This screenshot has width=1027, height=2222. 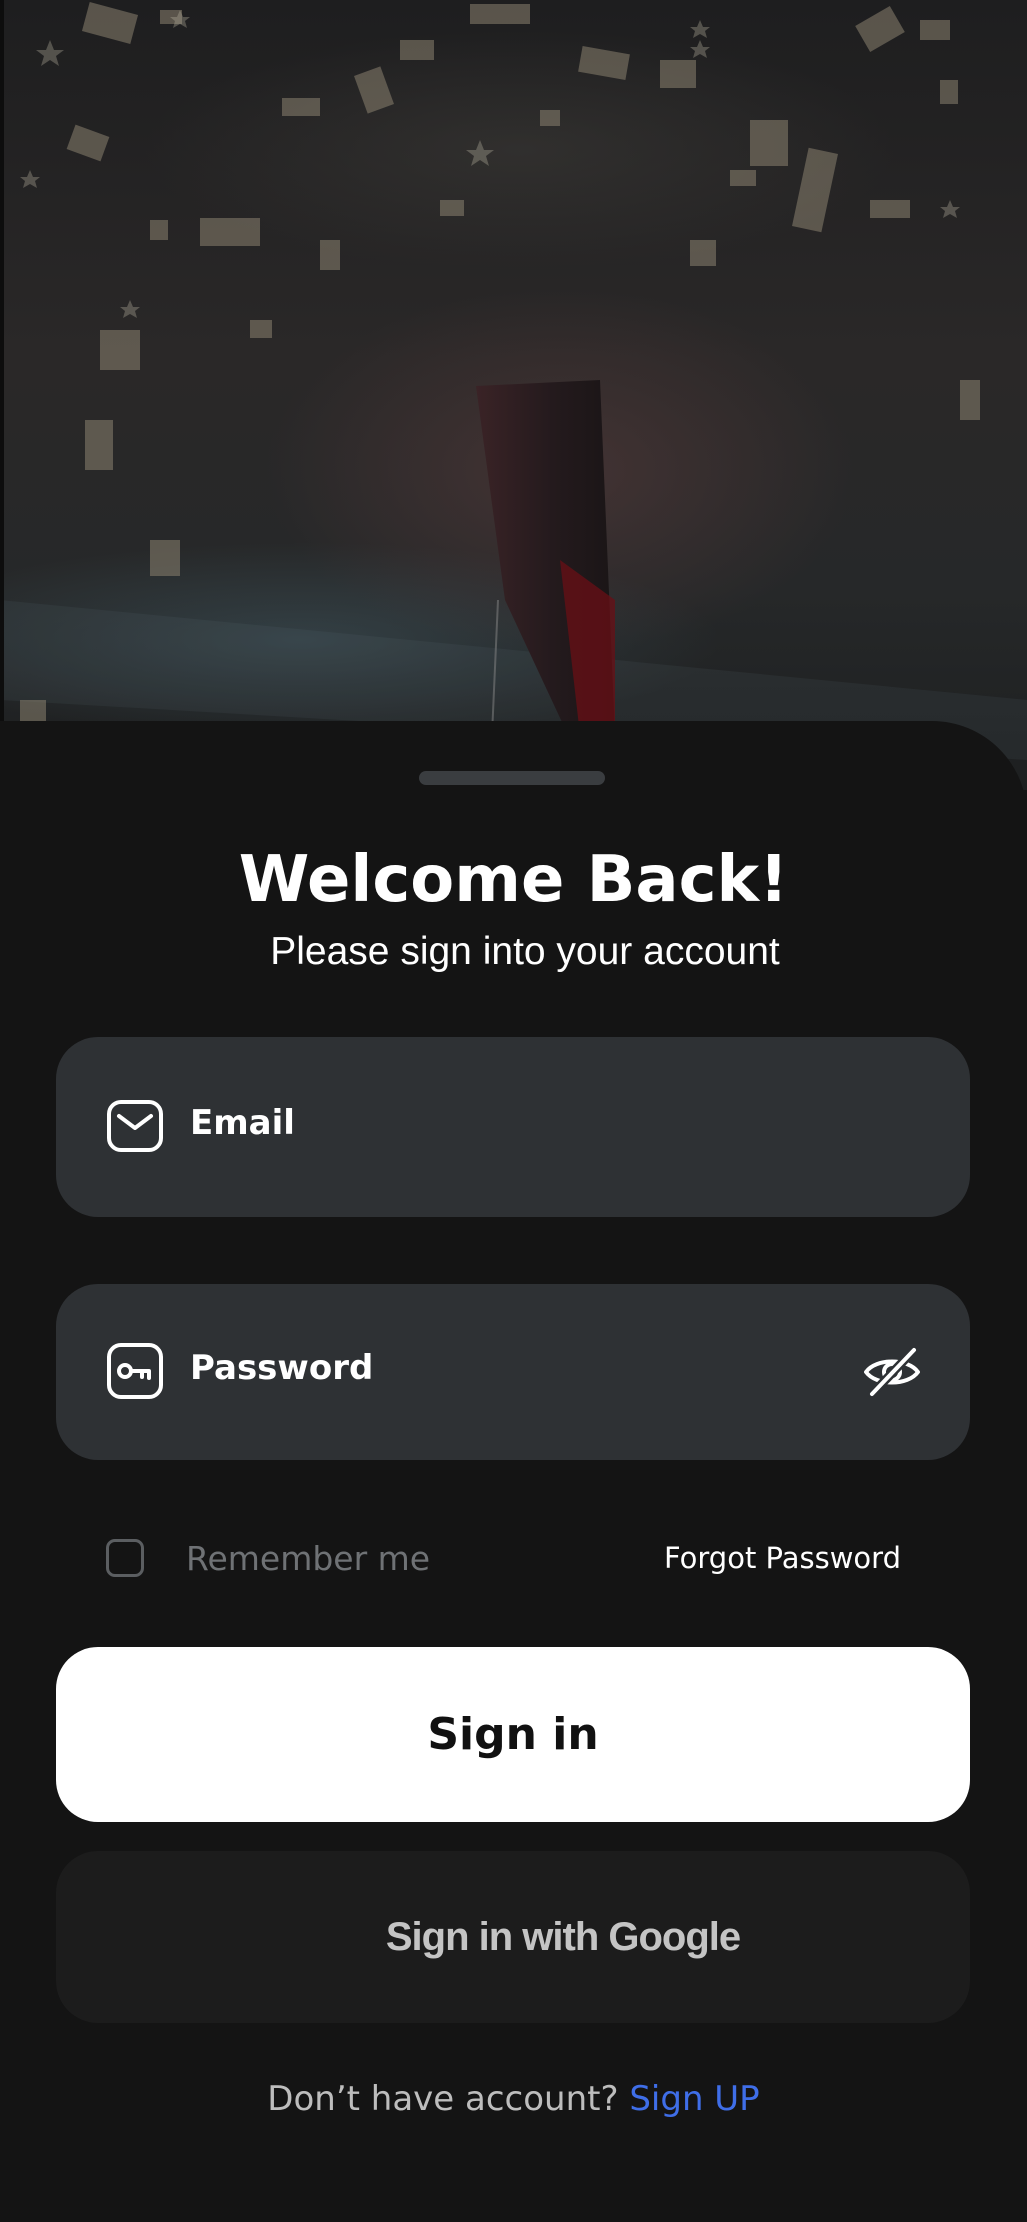 What do you see at coordinates (282, 1368) in the screenshot?
I see `password-placeholder: Password` at bounding box center [282, 1368].